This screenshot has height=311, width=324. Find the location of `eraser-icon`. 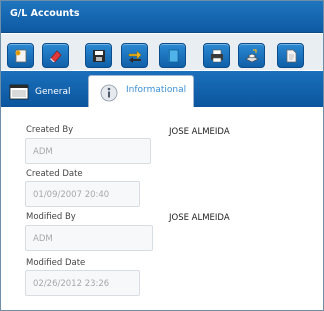

eraser-icon is located at coordinates (55, 56).